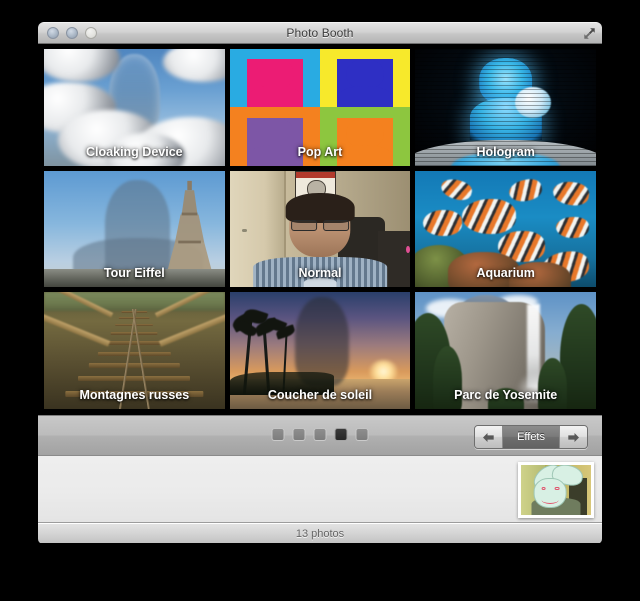  I want to click on effect-cell-montagnes-russes: Montagnes russes, so click(134, 350).